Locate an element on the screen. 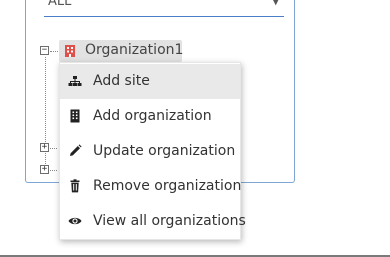 Image resolution: width=390 pixels, height=257 pixels. eye-icon is located at coordinates (75, 221).